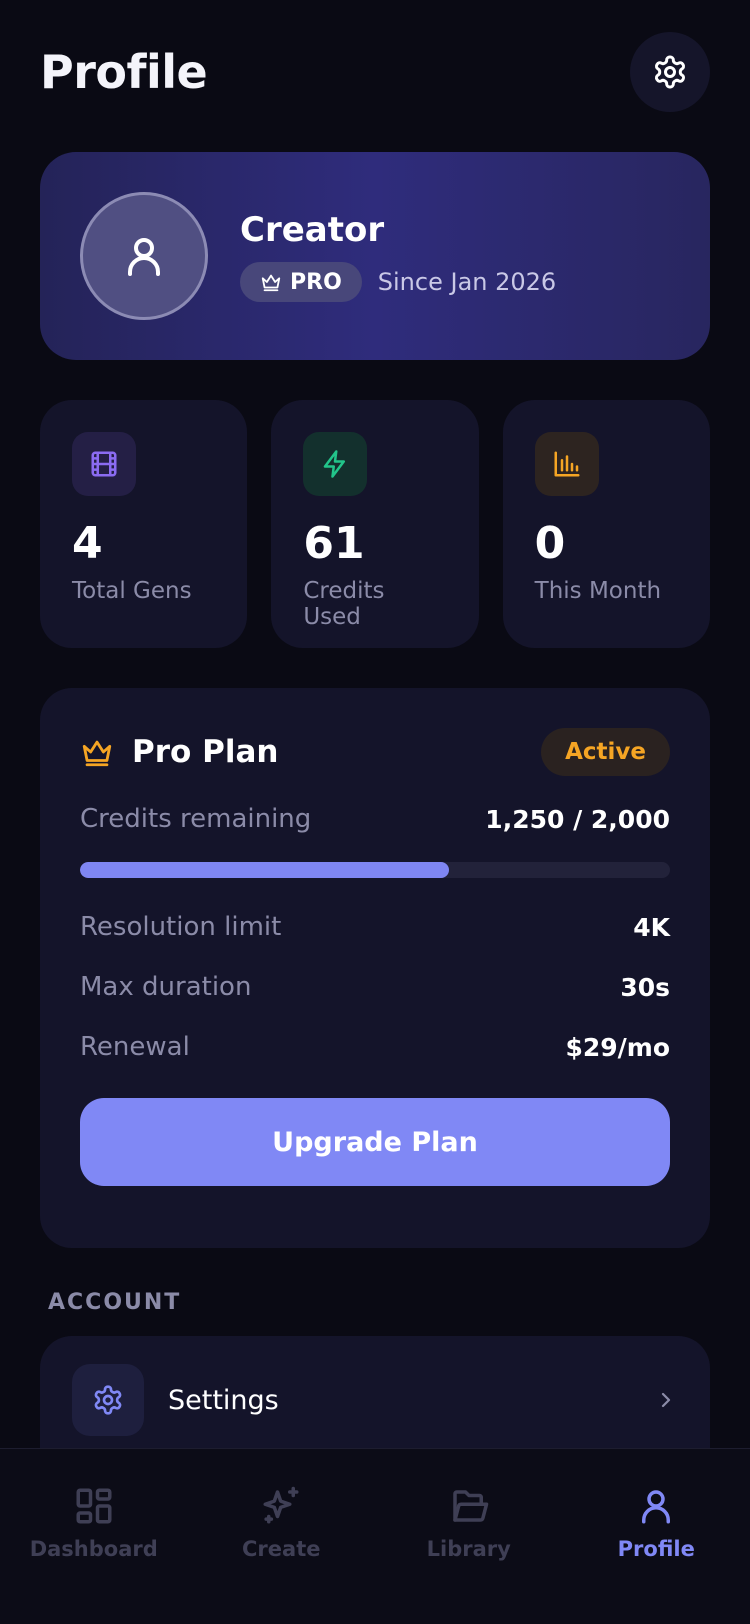 The height and width of the screenshot is (1624, 750). I want to click on credits-progress-bar, so click(375, 870).